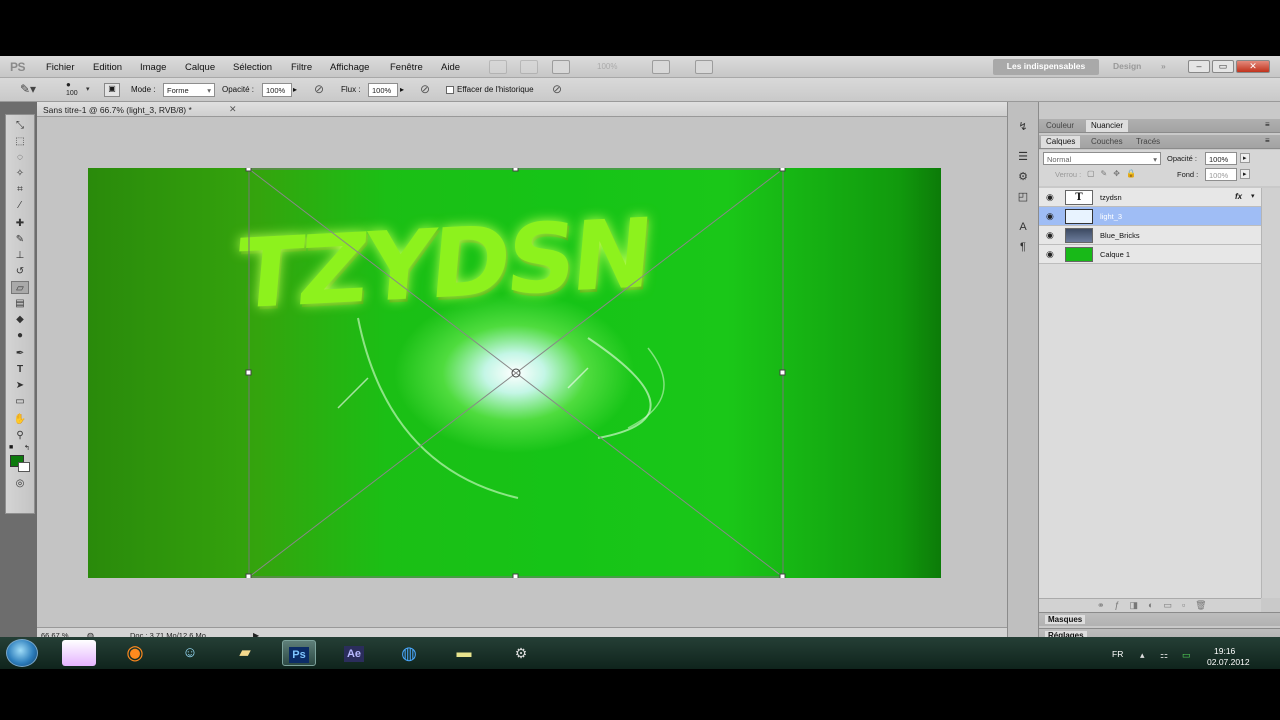 This screenshot has width=1280, height=720. I want to click on pen-tool-icon: ✒, so click(20, 353).